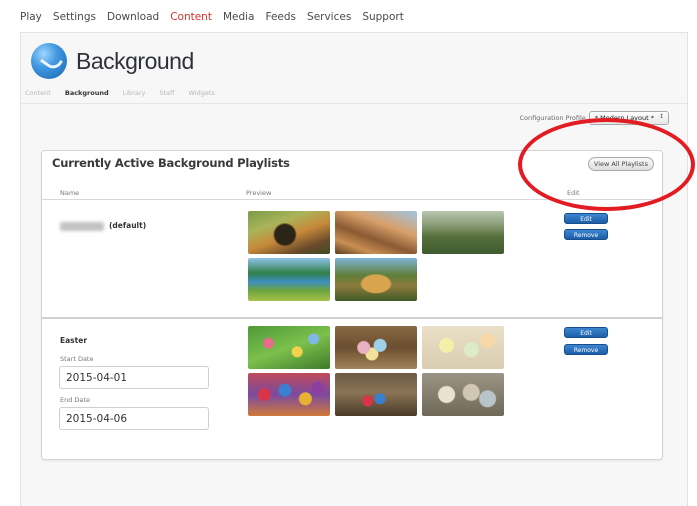 Image resolution: width=697 pixels, height=506 pixels. What do you see at coordinates (352, 318) in the screenshot?
I see `row-divider` at bounding box center [352, 318].